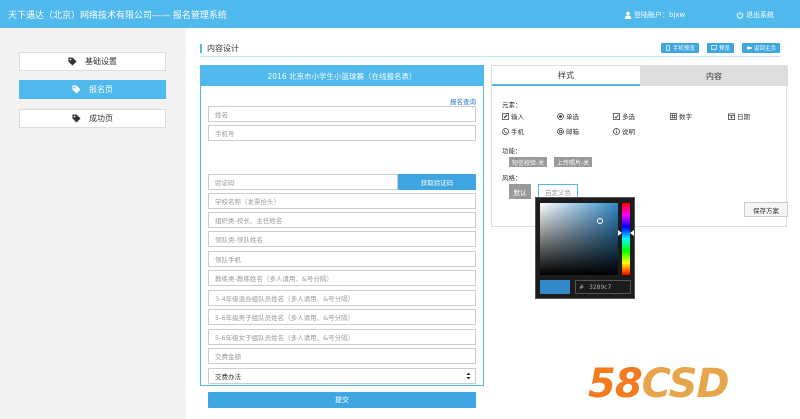  I want to click on watermark-logo: 58CSD, so click(659, 384).